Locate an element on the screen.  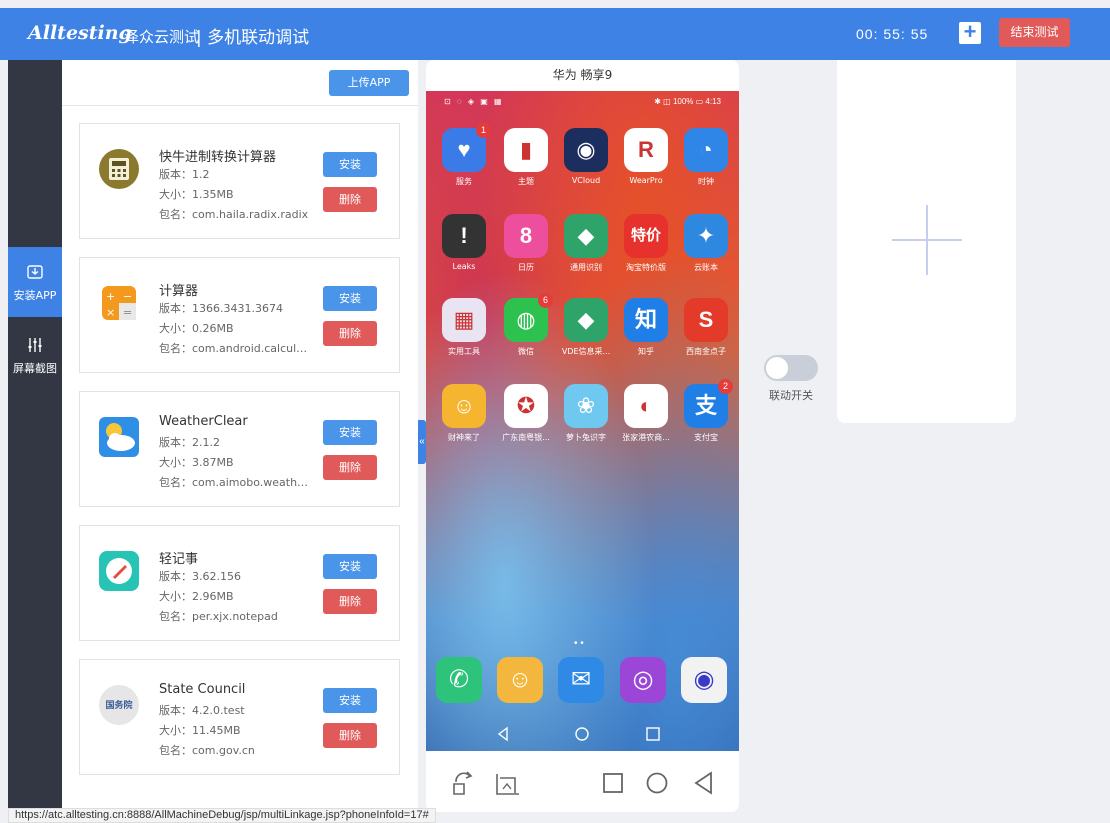
dock-app-browser: ◎ is located at coordinates (643, 680).